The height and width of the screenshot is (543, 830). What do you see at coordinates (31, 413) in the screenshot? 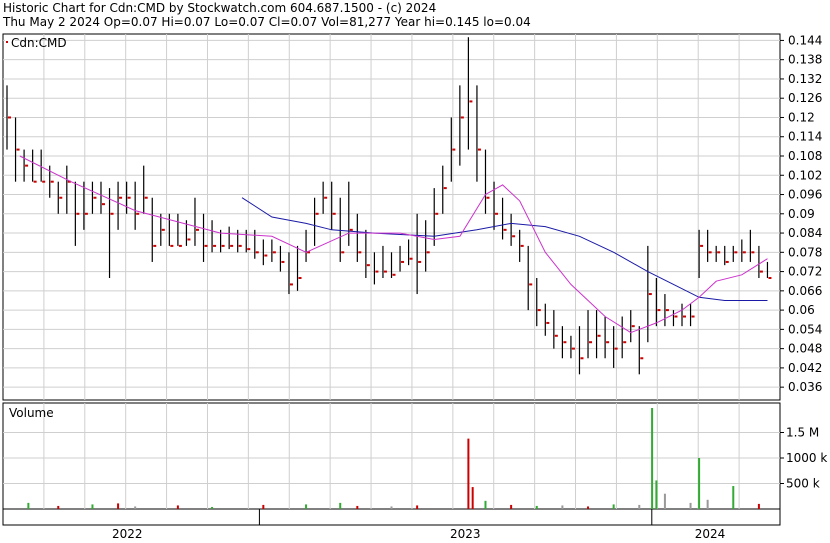
I see `volume-panel-label: Volume` at bounding box center [31, 413].